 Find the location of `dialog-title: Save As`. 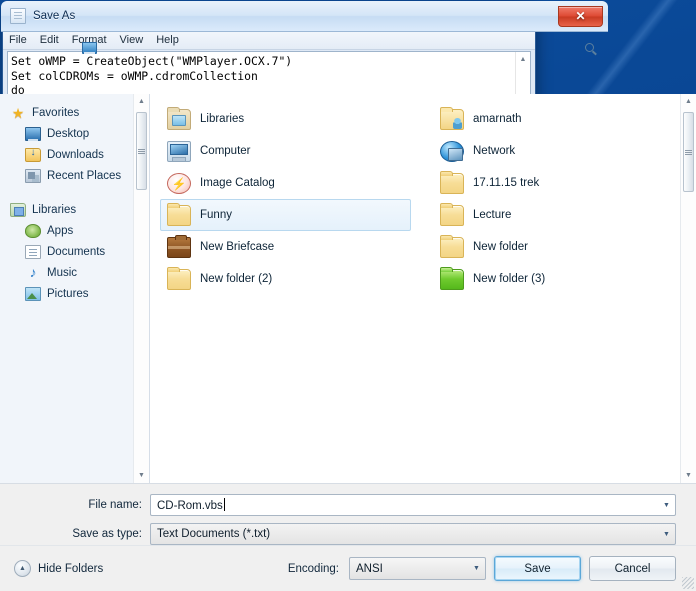

dialog-title: Save As is located at coordinates (54, 16).